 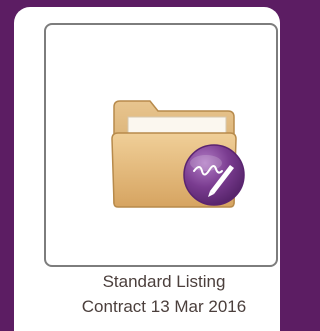 I want to click on document-title-line-1: Standard Listing, so click(x=164, y=281).